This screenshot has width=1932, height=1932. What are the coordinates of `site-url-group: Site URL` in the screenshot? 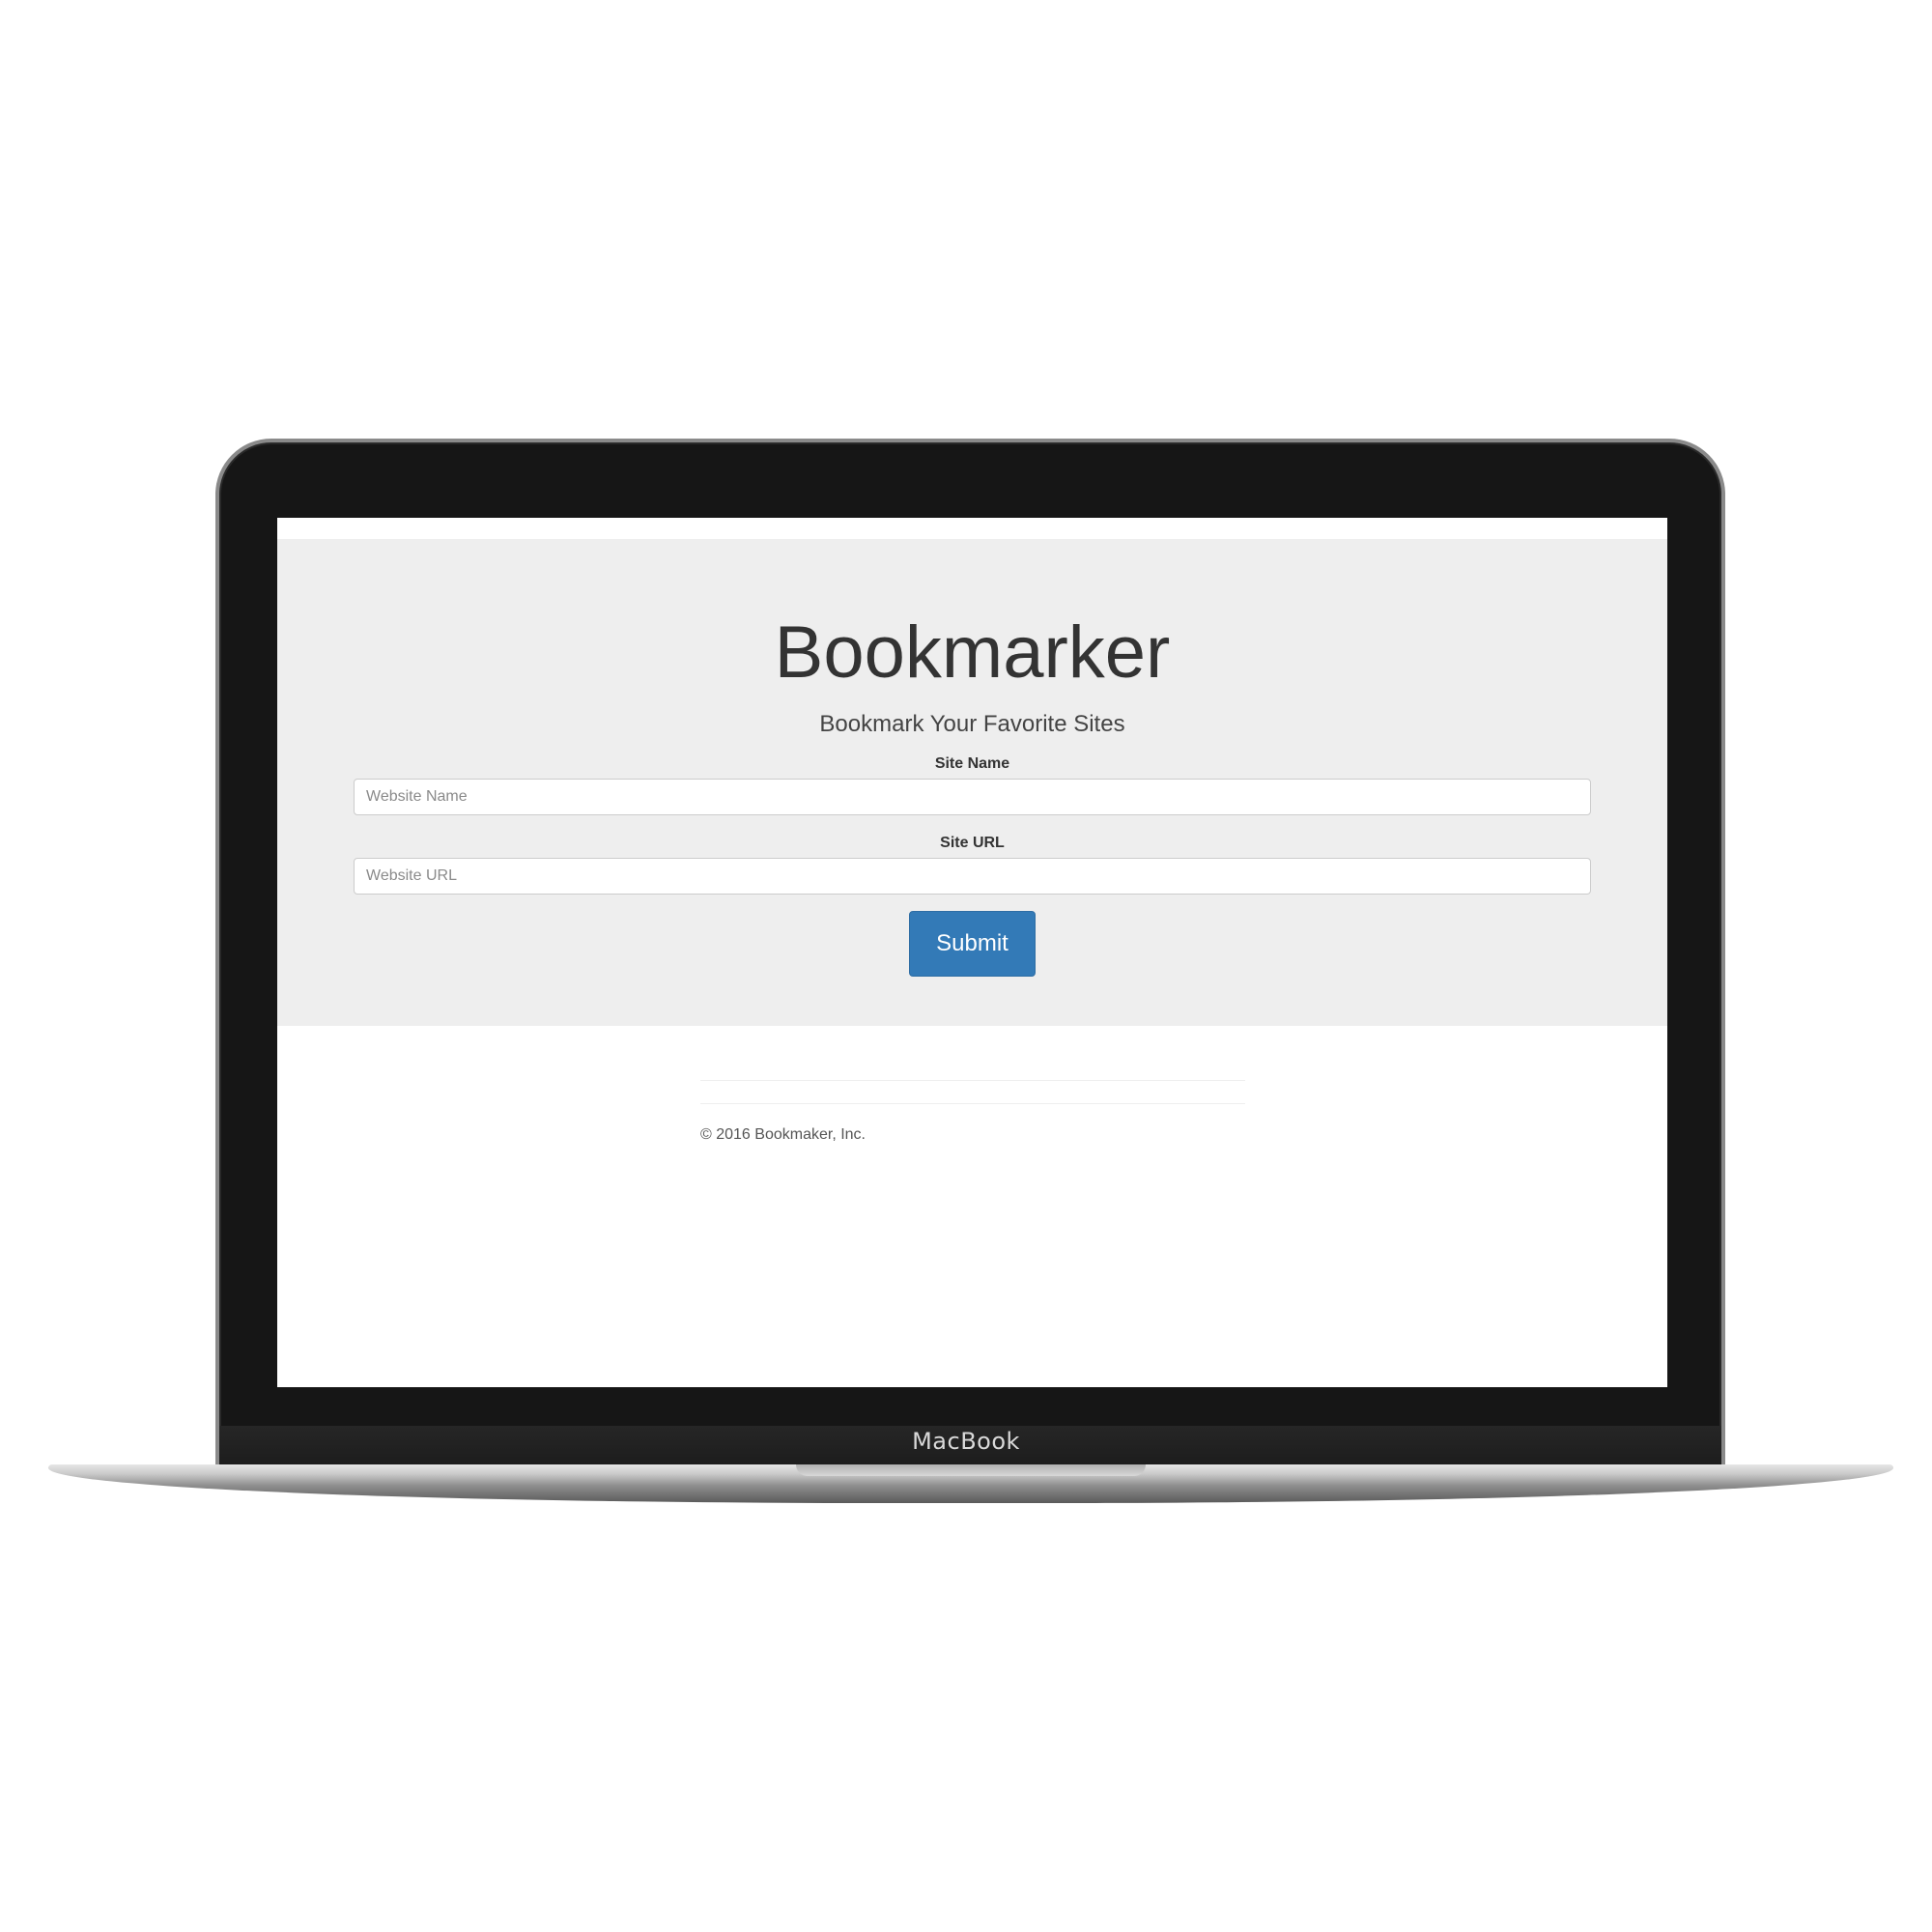 It's located at (972, 865).